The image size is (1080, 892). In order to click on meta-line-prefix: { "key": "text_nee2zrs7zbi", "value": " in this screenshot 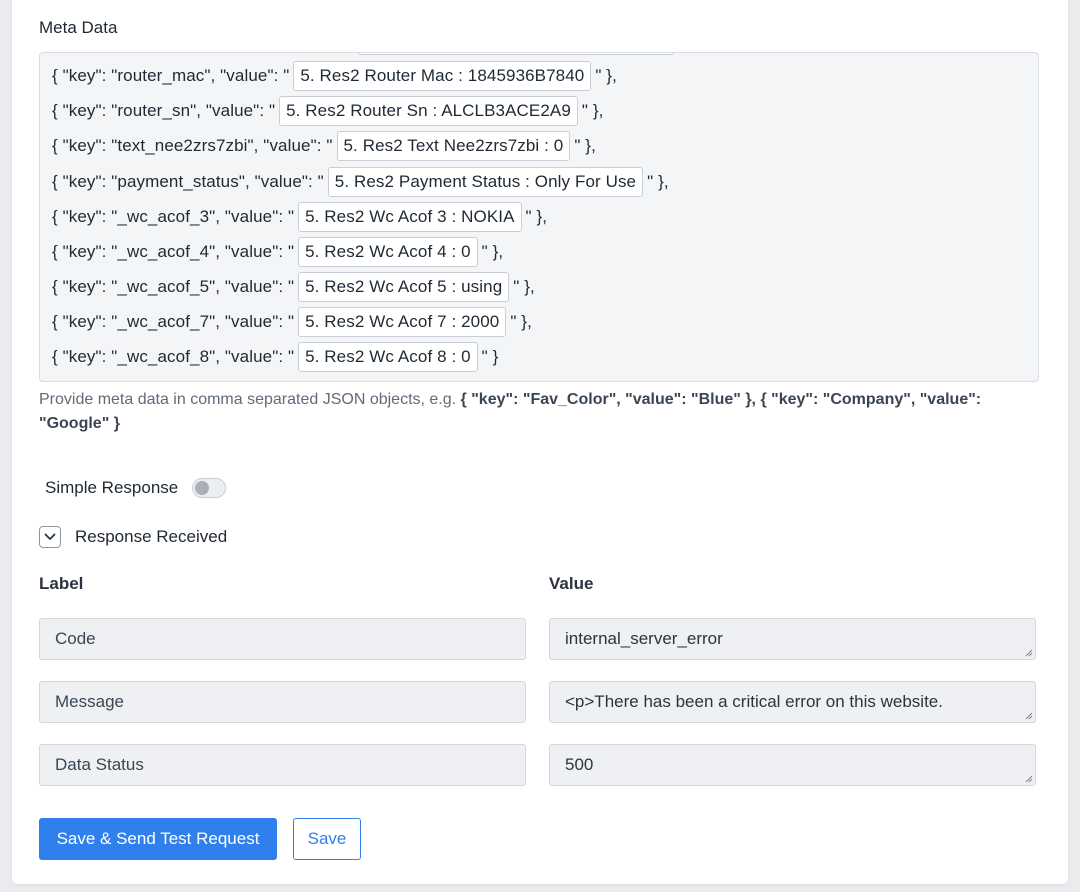, I will do `click(192, 145)`.